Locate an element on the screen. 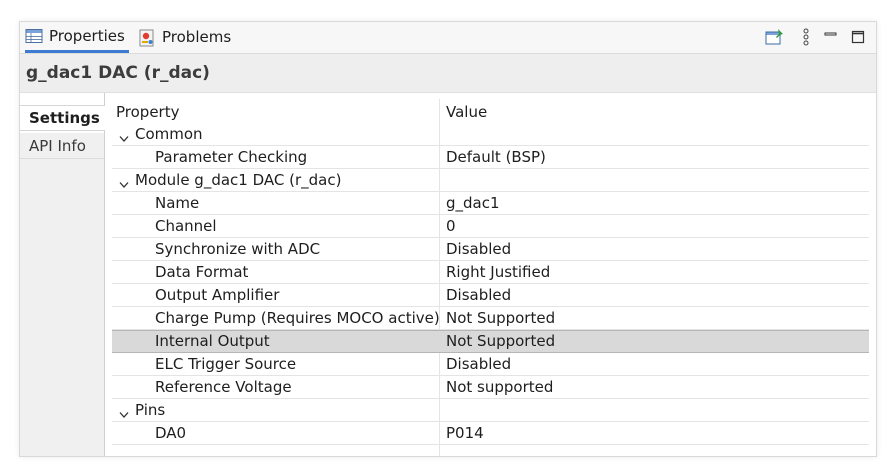 The width and height of the screenshot is (895, 470). row-property: Reference Voltage is located at coordinates (223, 387).